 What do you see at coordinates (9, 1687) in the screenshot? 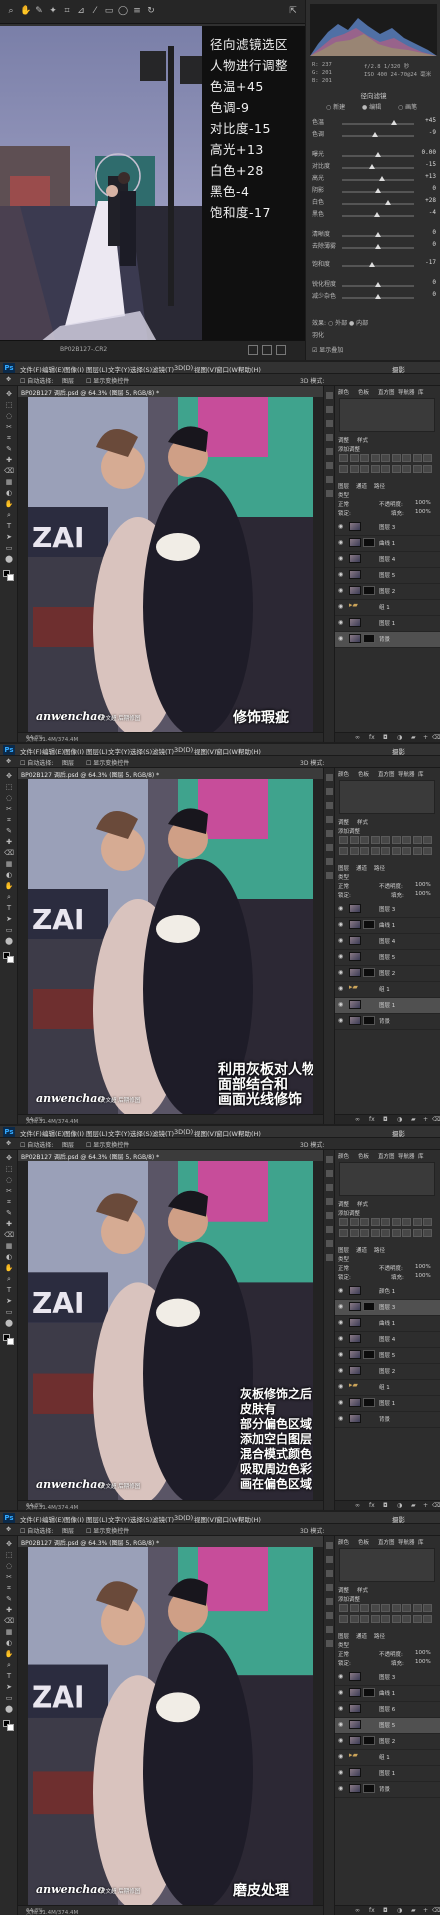
I see `tool-icon: ➤` at bounding box center [9, 1687].